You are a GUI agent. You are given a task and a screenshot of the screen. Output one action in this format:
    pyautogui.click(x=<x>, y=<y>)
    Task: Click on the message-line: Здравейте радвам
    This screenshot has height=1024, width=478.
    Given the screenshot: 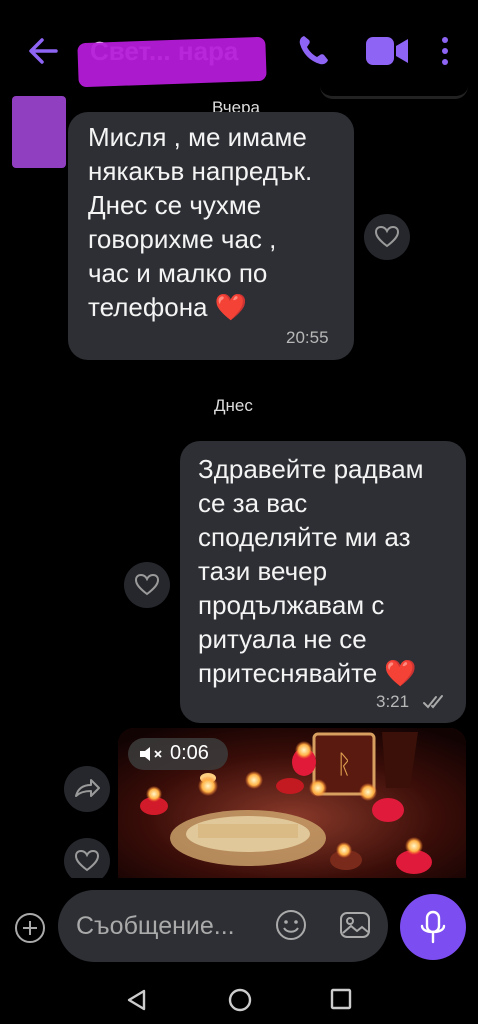 What is the action you would take?
    pyautogui.click(x=311, y=469)
    